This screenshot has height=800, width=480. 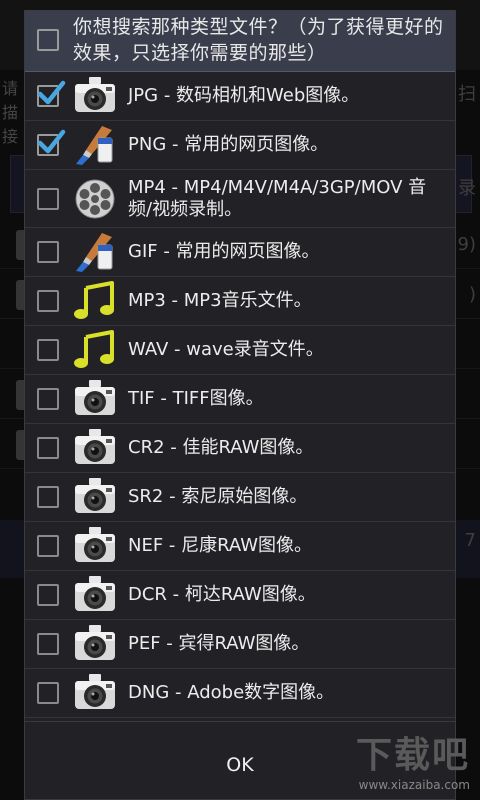 What do you see at coordinates (414, 785) in the screenshot?
I see `watermark-url: www.xiazaiba.com` at bounding box center [414, 785].